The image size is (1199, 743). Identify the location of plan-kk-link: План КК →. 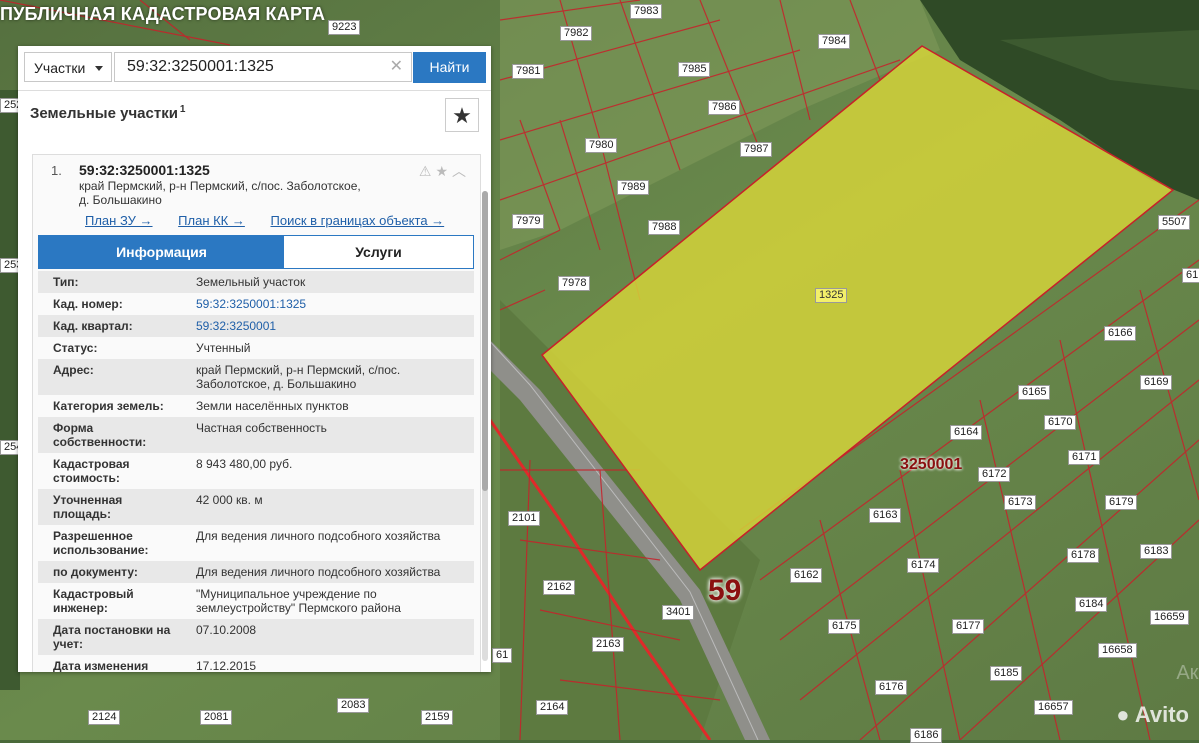
(211, 220).